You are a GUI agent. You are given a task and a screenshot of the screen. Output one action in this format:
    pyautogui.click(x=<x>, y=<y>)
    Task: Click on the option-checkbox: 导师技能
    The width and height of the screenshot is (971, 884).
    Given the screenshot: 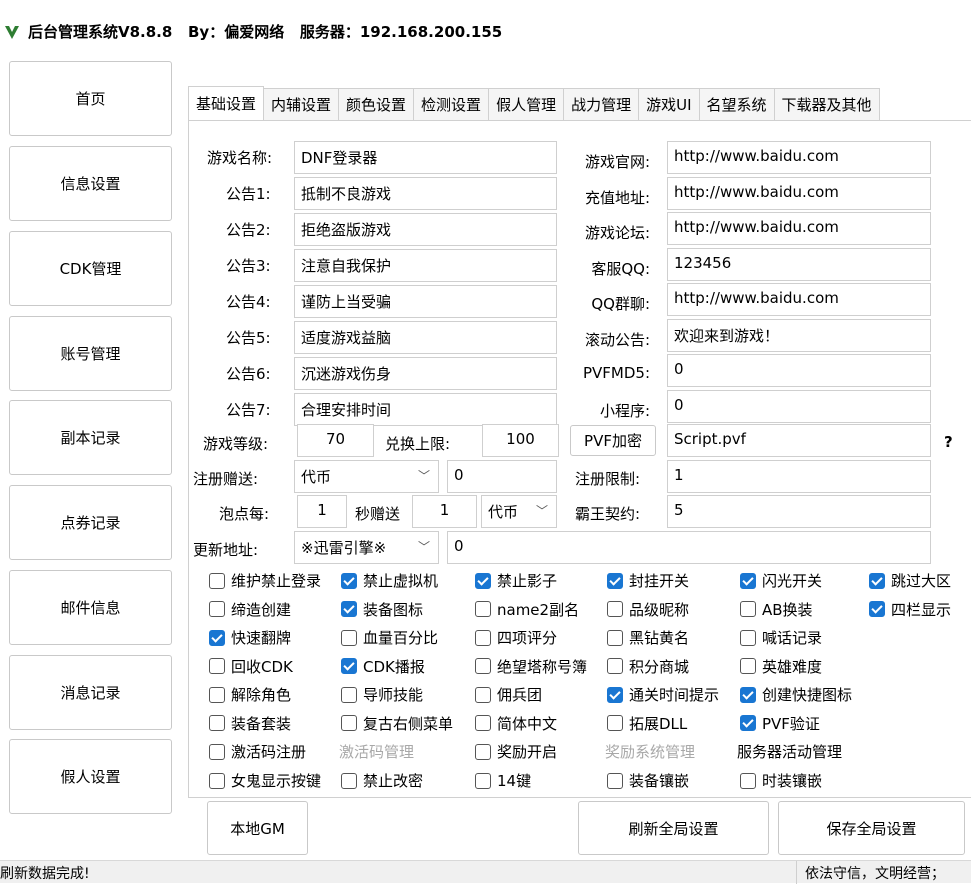 What is the action you would take?
    pyautogui.click(x=382, y=694)
    